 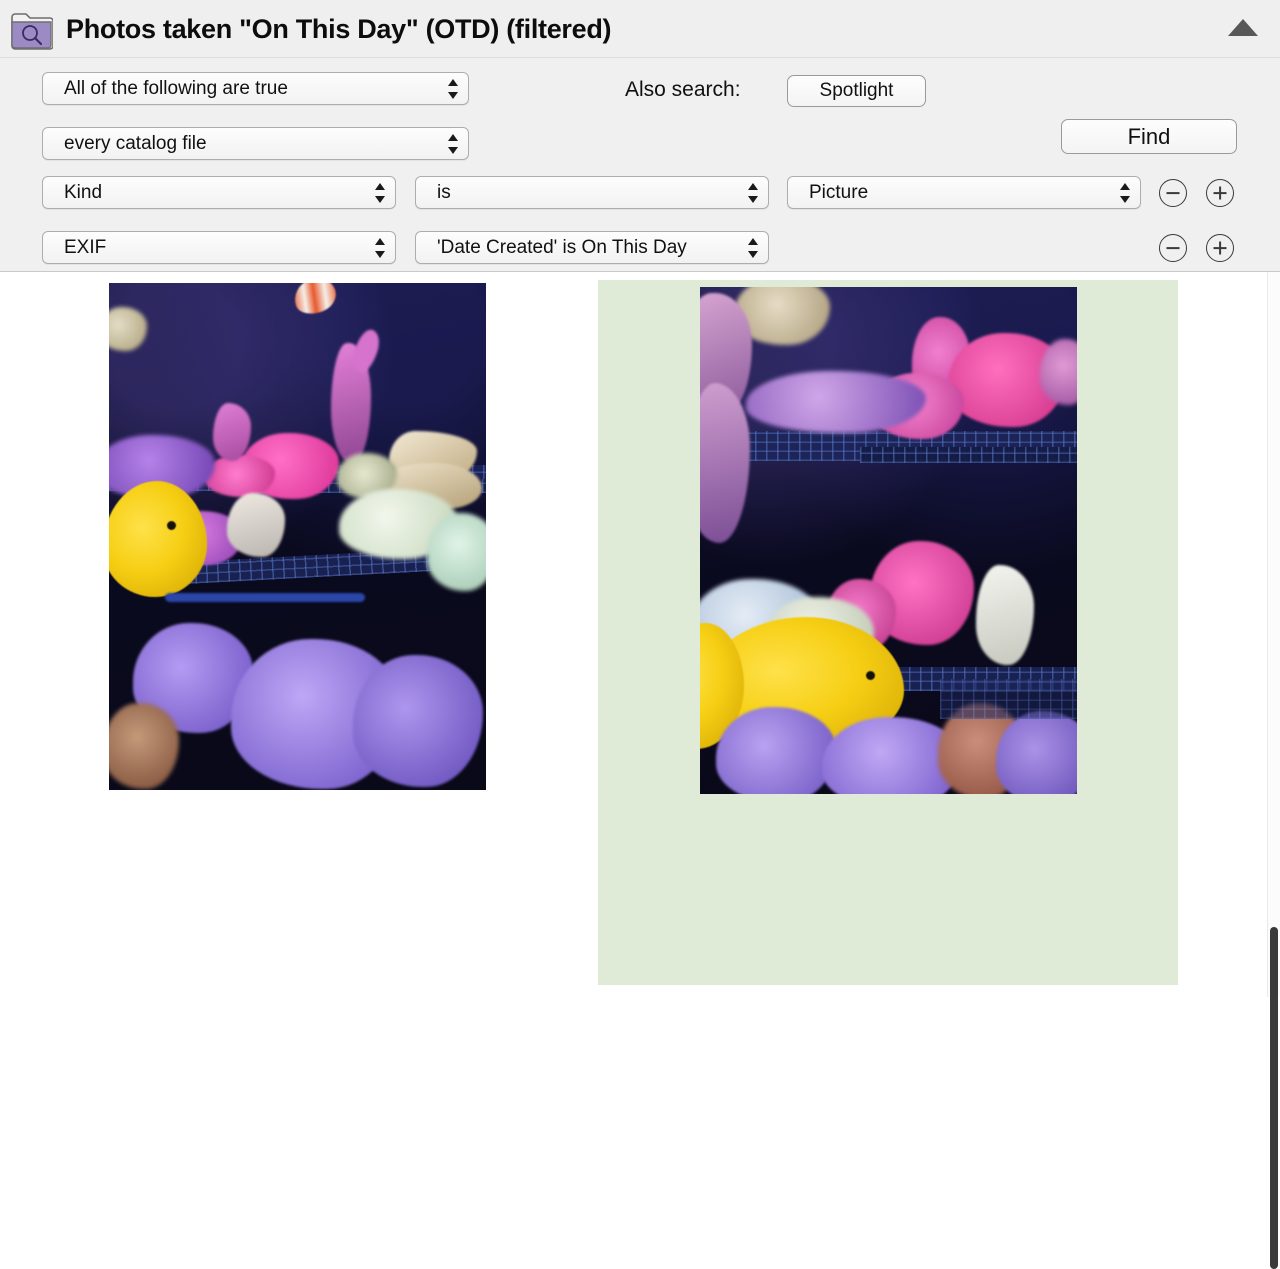 What do you see at coordinates (219, 247) in the screenshot?
I see `criteria-attribute-dropdown-1: EXIF` at bounding box center [219, 247].